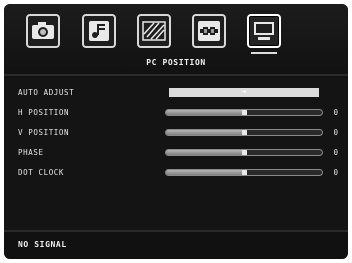 The height and width of the screenshot is (263, 352). I want to click on auto-adjust-label: AUTO ADJUST, so click(46, 92).